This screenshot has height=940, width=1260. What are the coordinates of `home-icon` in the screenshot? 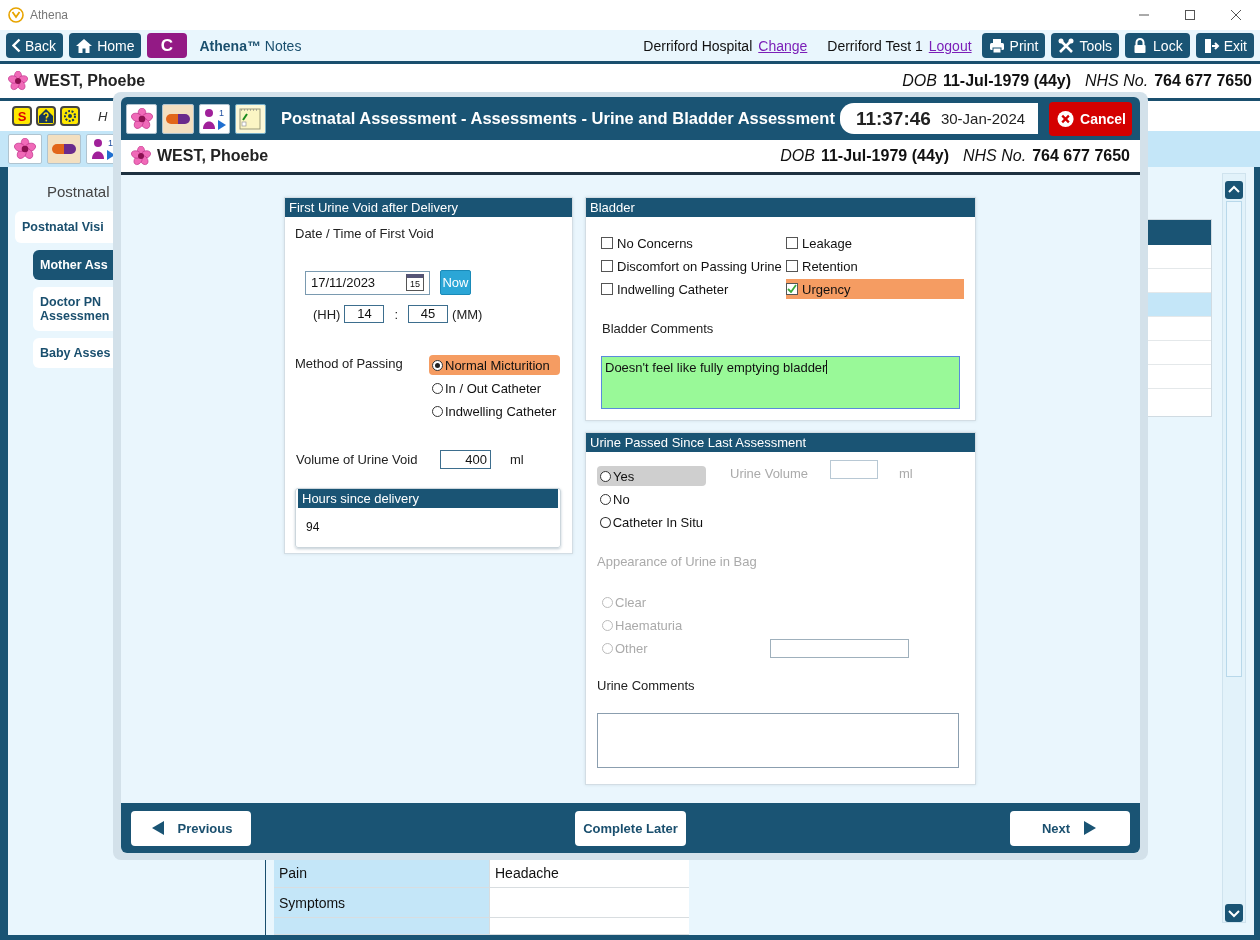 It's located at (84, 45).